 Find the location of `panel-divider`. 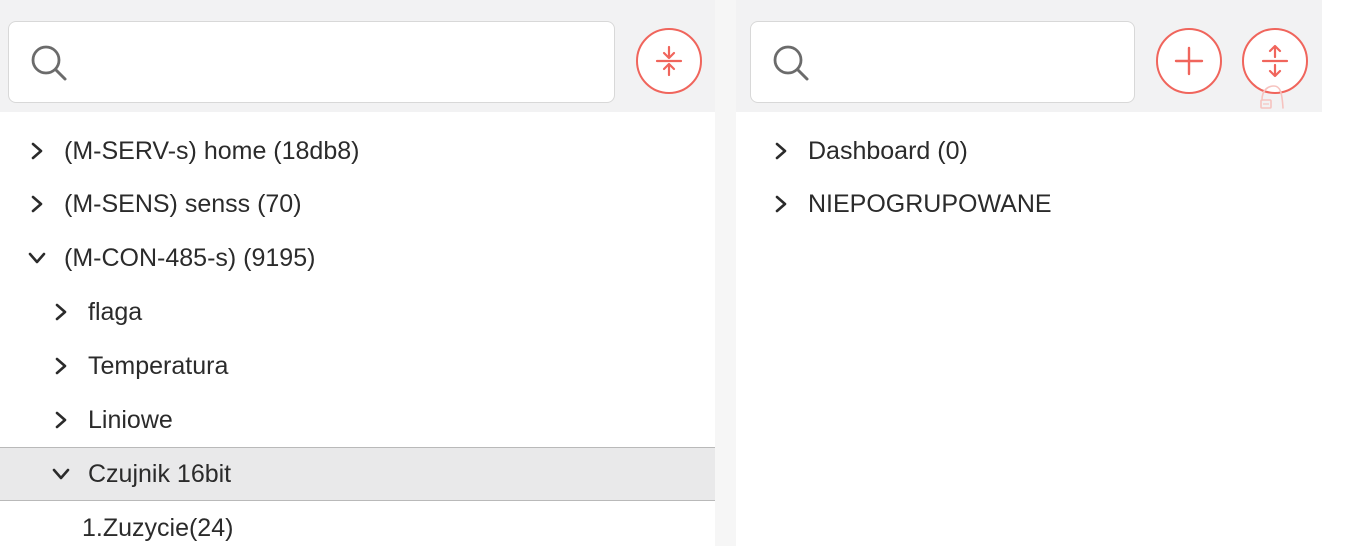

panel-divider is located at coordinates (725, 273).